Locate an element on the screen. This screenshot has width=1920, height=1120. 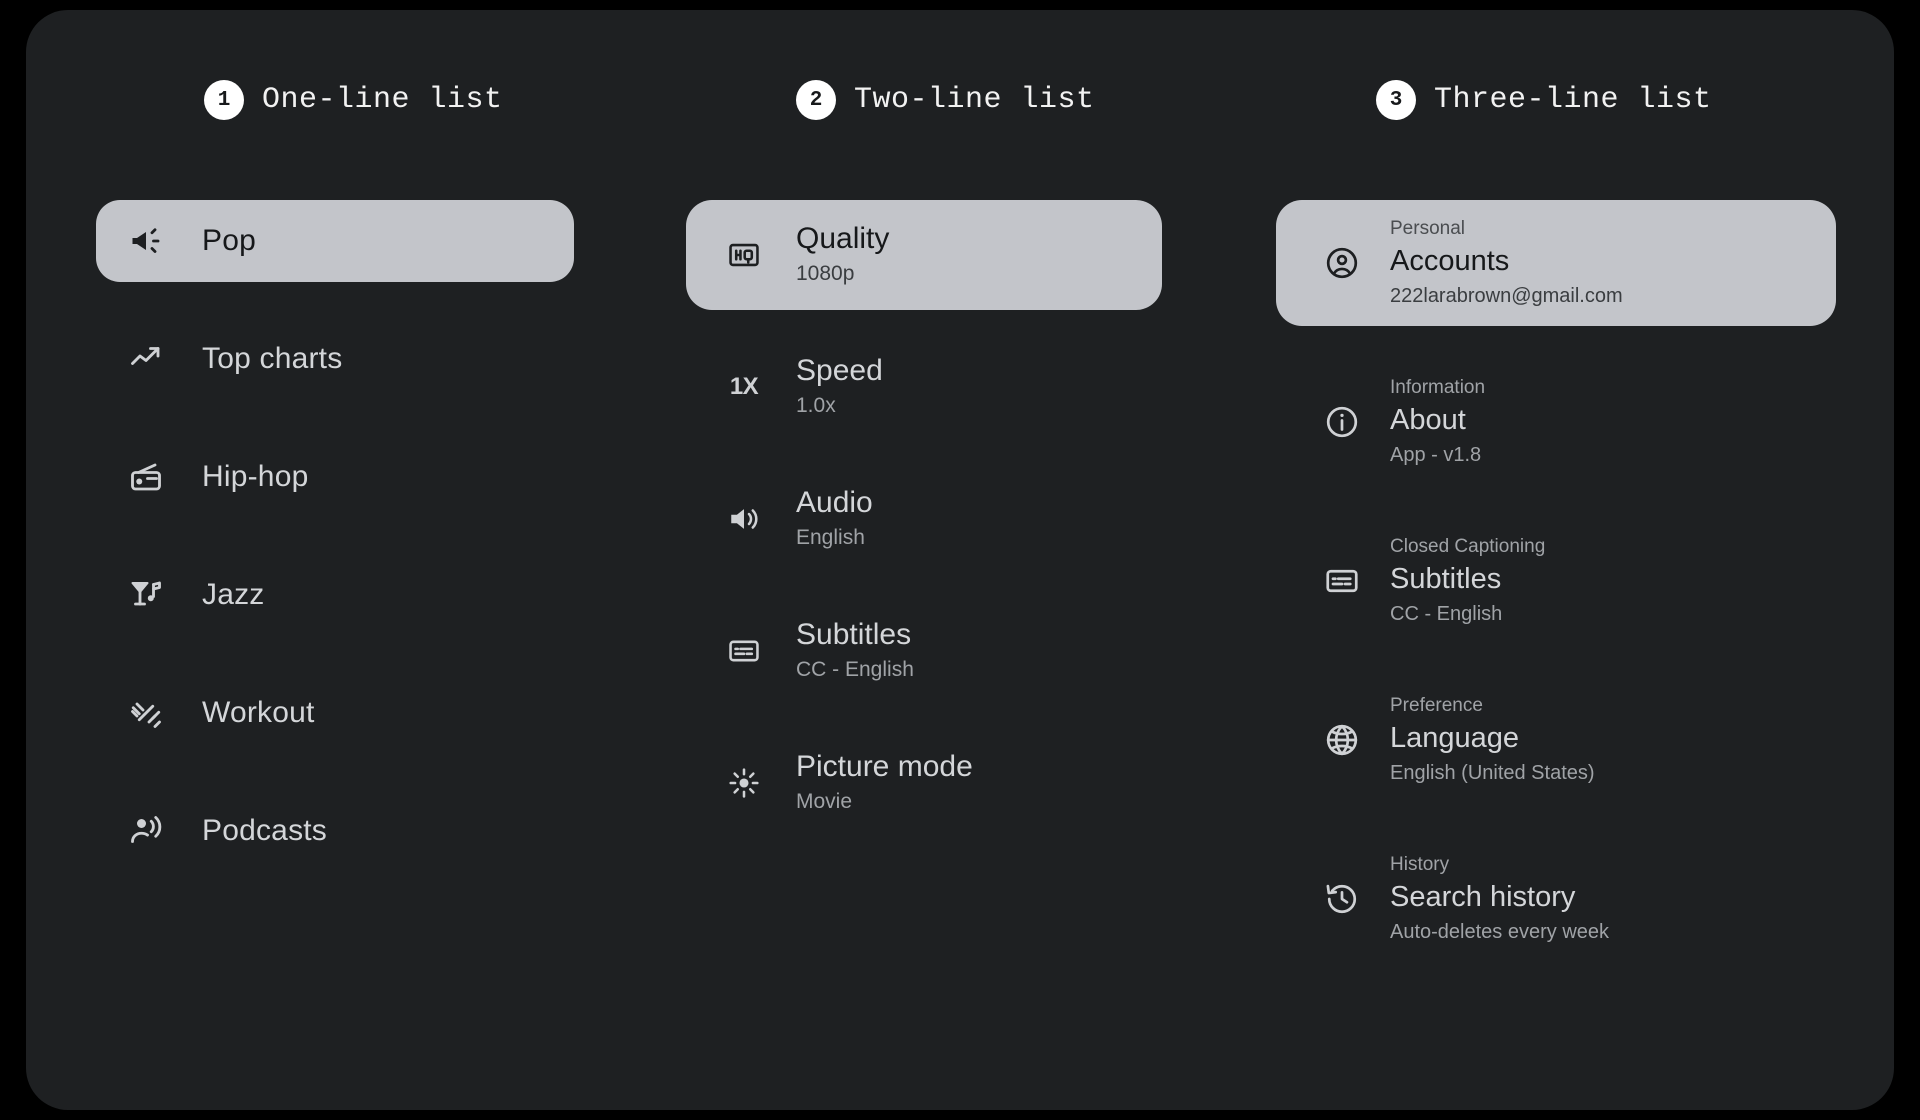
list-item-title: Top charts is located at coordinates (272, 358).